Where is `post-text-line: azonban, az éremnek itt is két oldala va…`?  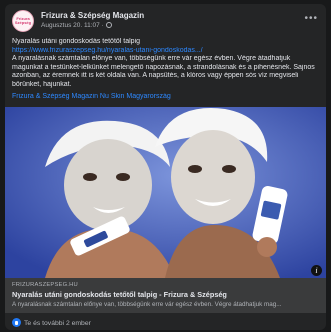
post-text-line: azonban, az éremnek itt is két oldala va… is located at coordinates (155, 75).